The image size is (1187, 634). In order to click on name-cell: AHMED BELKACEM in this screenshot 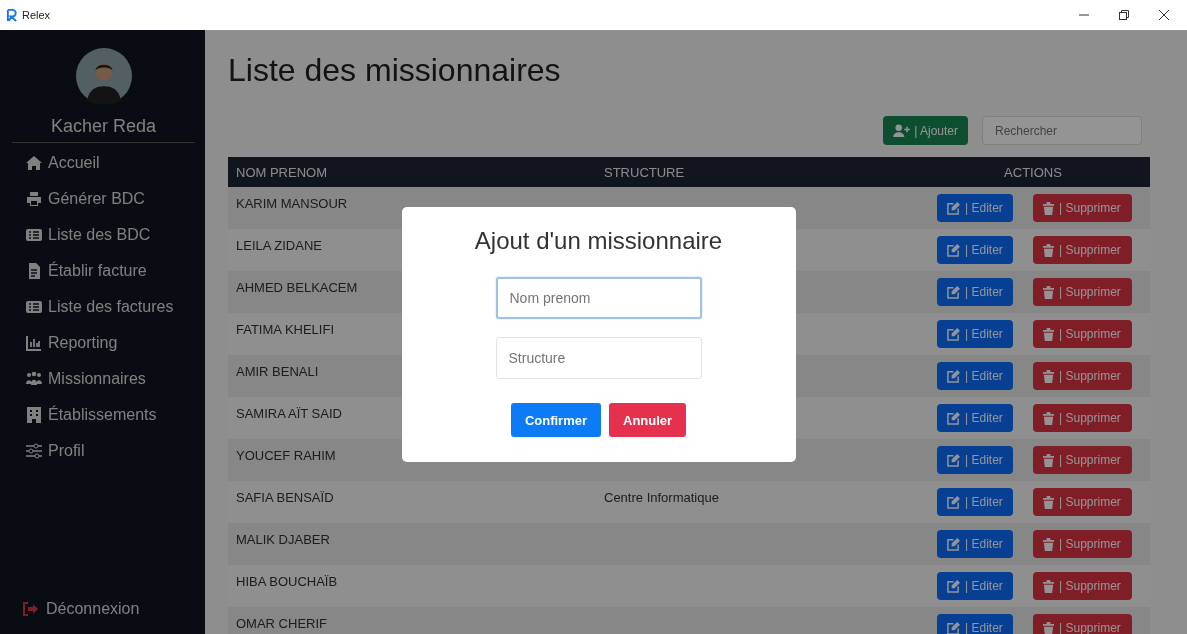, I will do `click(297, 287)`.